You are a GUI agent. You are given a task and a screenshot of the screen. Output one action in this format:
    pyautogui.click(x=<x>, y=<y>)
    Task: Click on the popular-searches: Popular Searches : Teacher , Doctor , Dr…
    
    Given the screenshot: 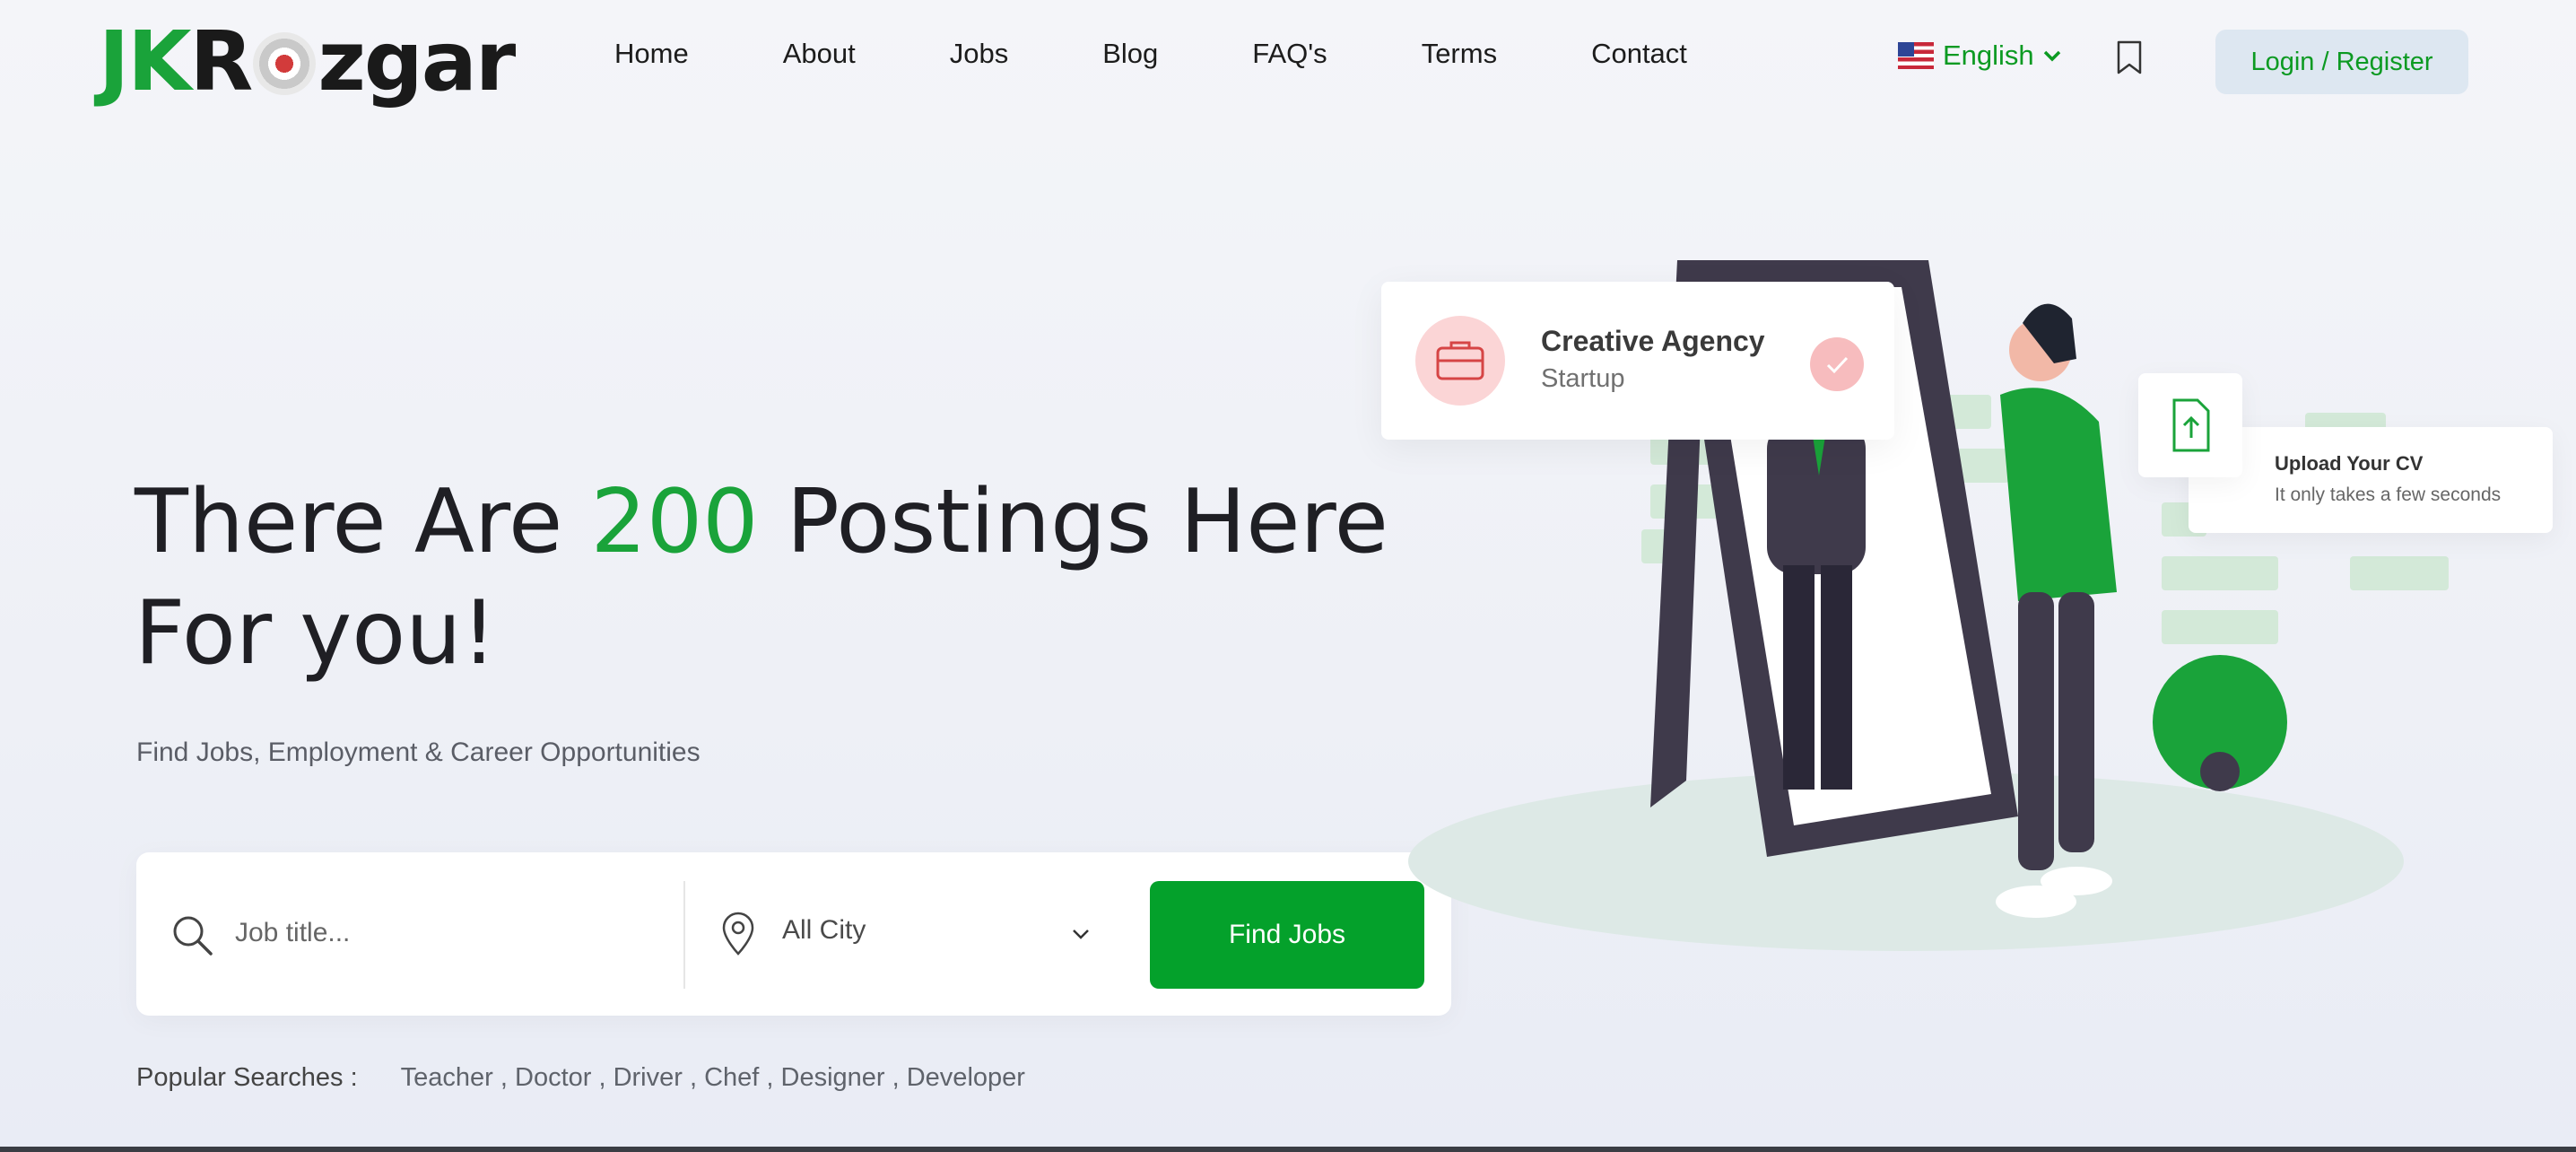 What is the action you would take?
    pyautogui.click(x=580, y=1078)
    